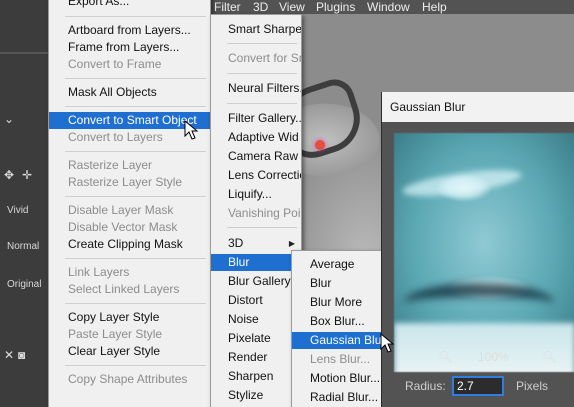 The height and width of the screenshot is (407, 574). Describe the element at coordinates (265, 58) in the screenshot. I see `menu-item-convert-for-smart-filters: Convert for Sm` at that location.